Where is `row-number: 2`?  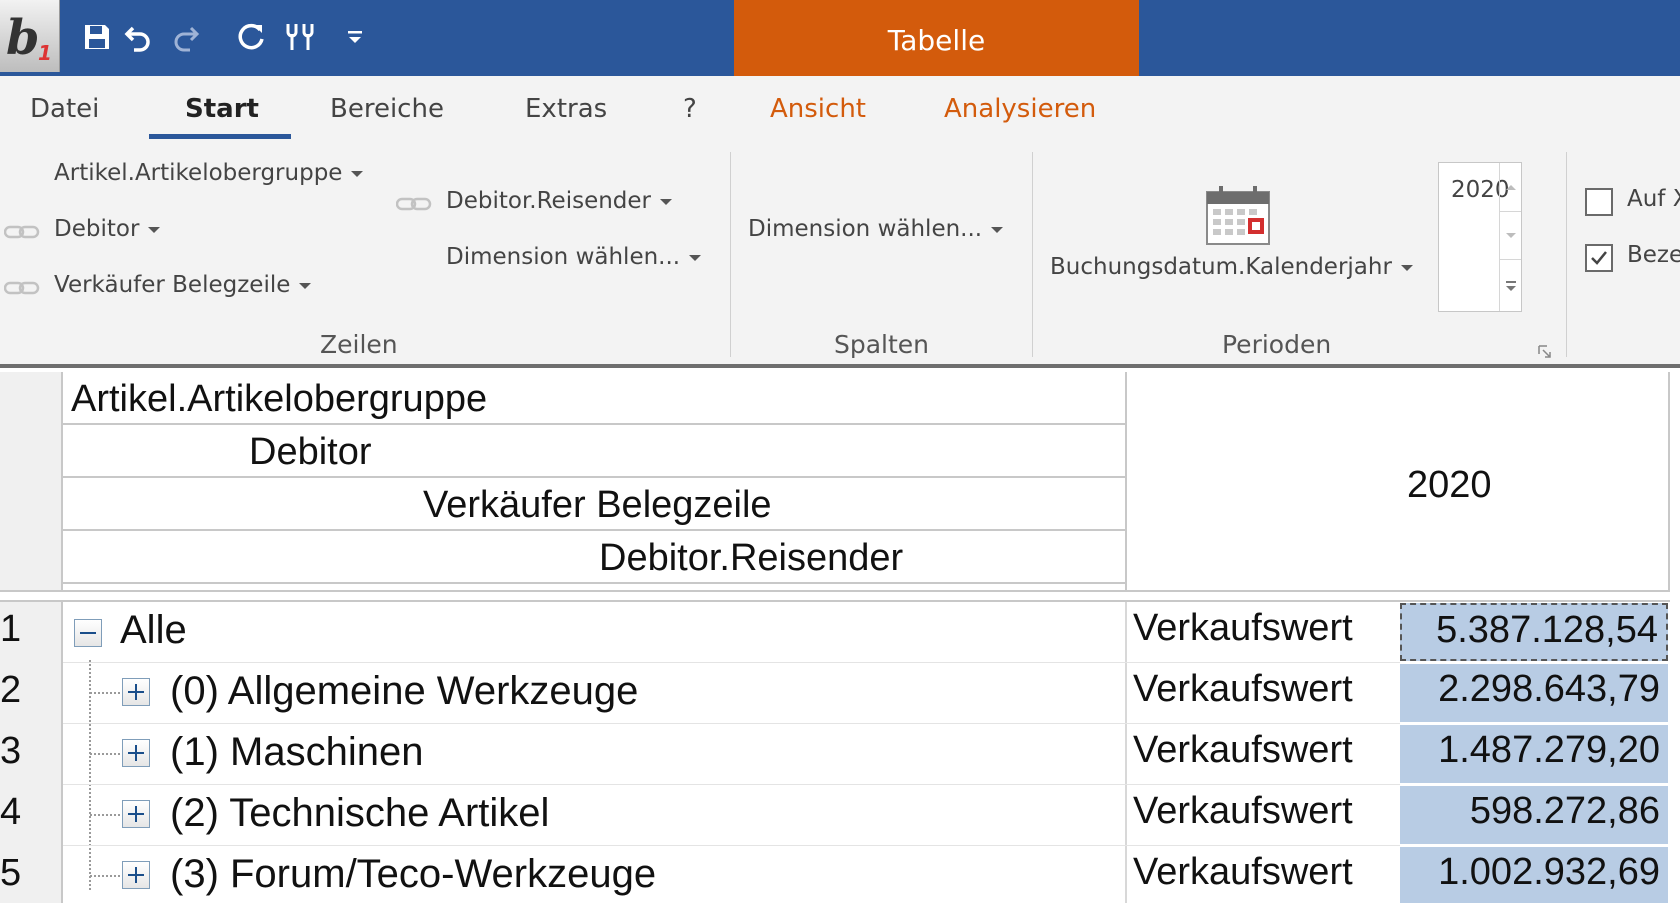
row-number: 2 is located at coordinates (11, 690).